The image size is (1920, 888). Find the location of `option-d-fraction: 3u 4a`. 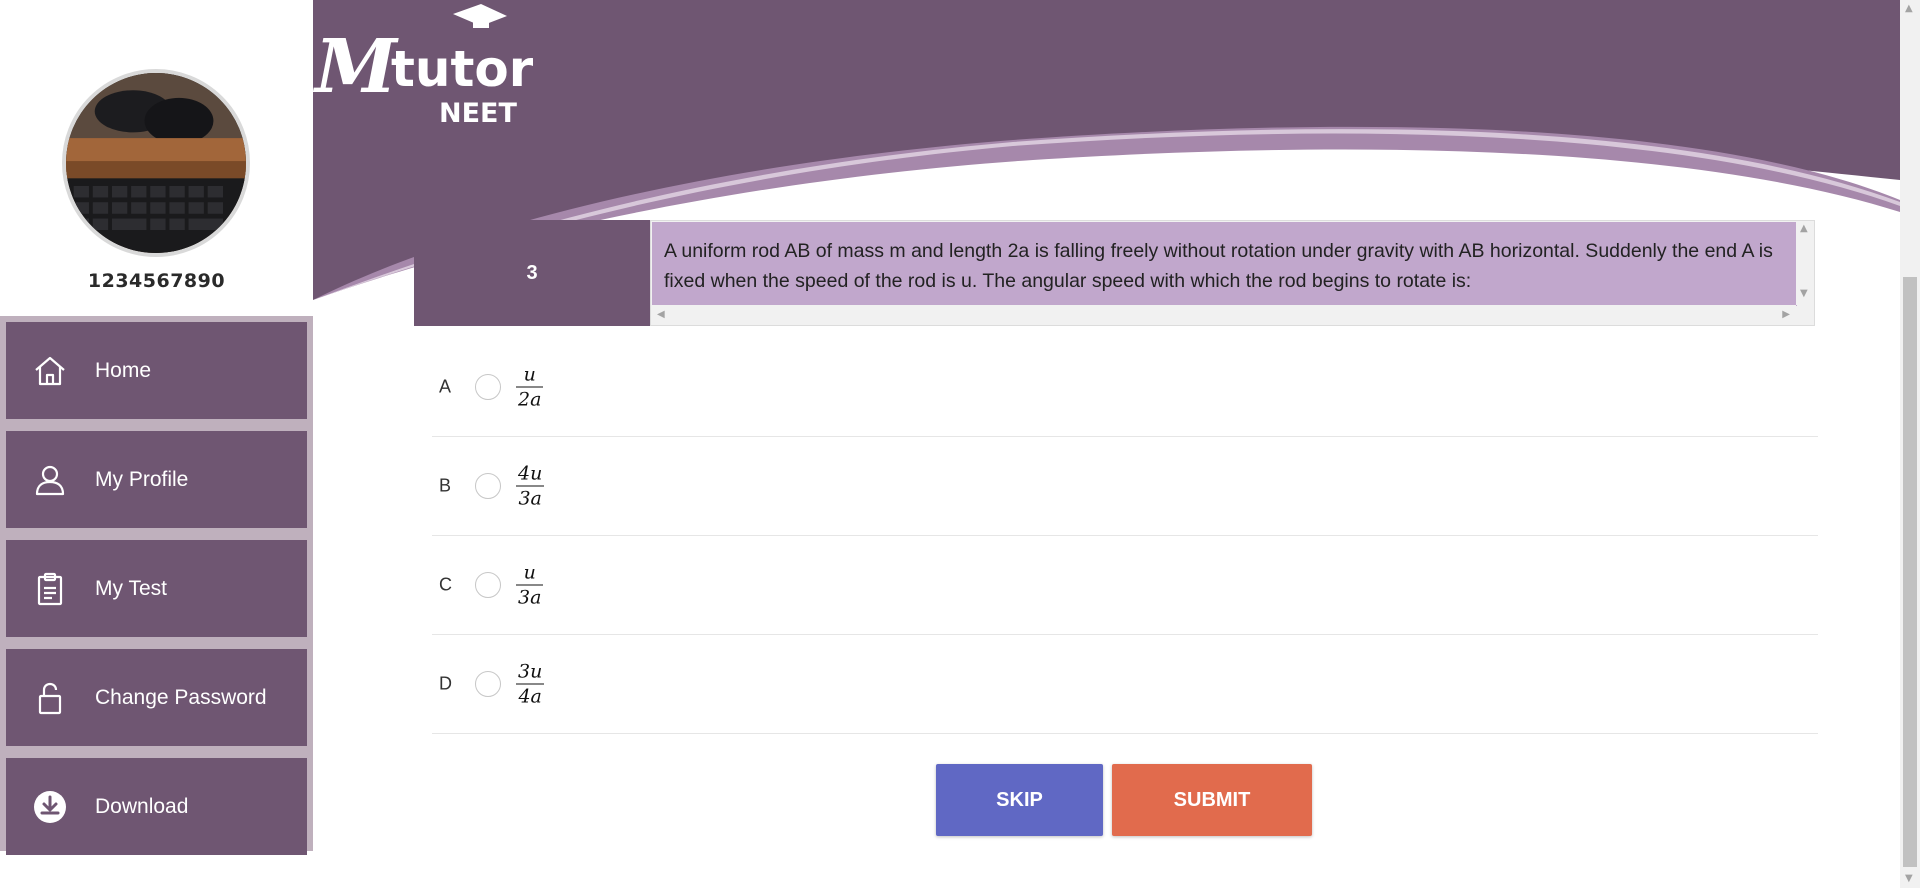

option-d-fraction: 3u 4a is located at coordinates (530, 684).